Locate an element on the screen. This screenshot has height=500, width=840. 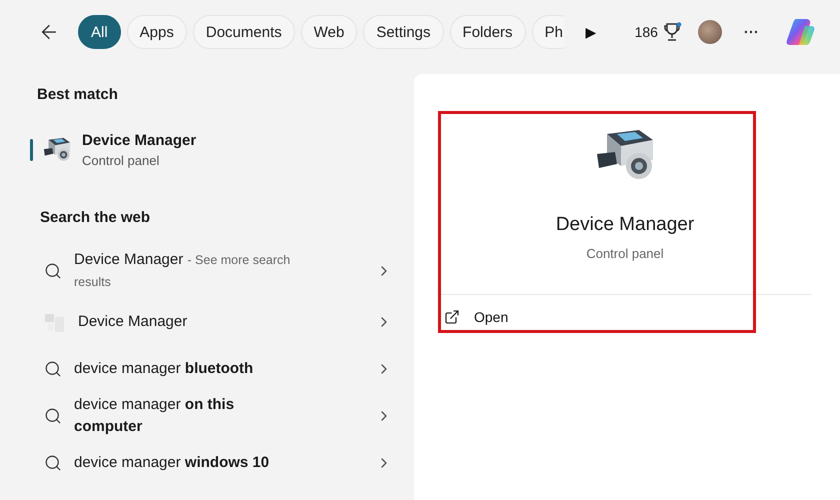
result-title: Device Manager is located at coordinates (139, 140).